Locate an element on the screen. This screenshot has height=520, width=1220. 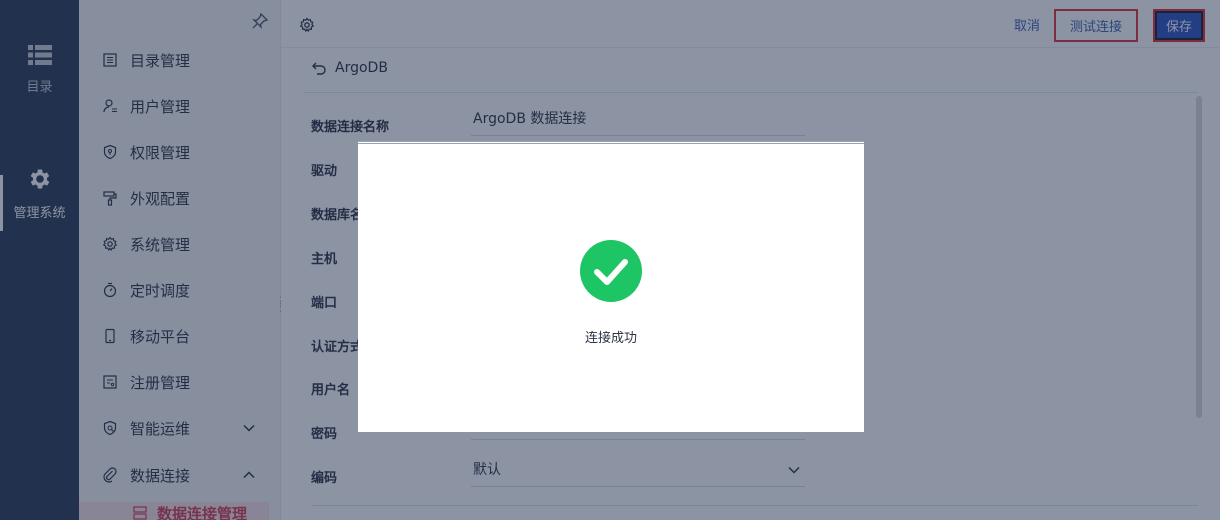
dialog-message: 连接成功 is located at coordinates (610, 338).